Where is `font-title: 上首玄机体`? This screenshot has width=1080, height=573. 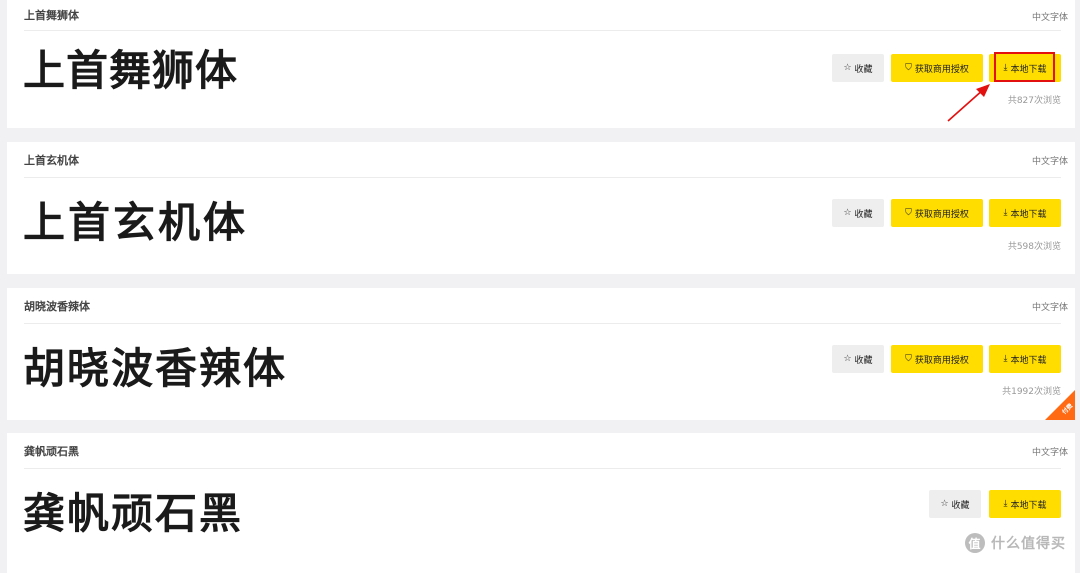 font-title: 上首玄机体 is located at coordinates (51, 160).